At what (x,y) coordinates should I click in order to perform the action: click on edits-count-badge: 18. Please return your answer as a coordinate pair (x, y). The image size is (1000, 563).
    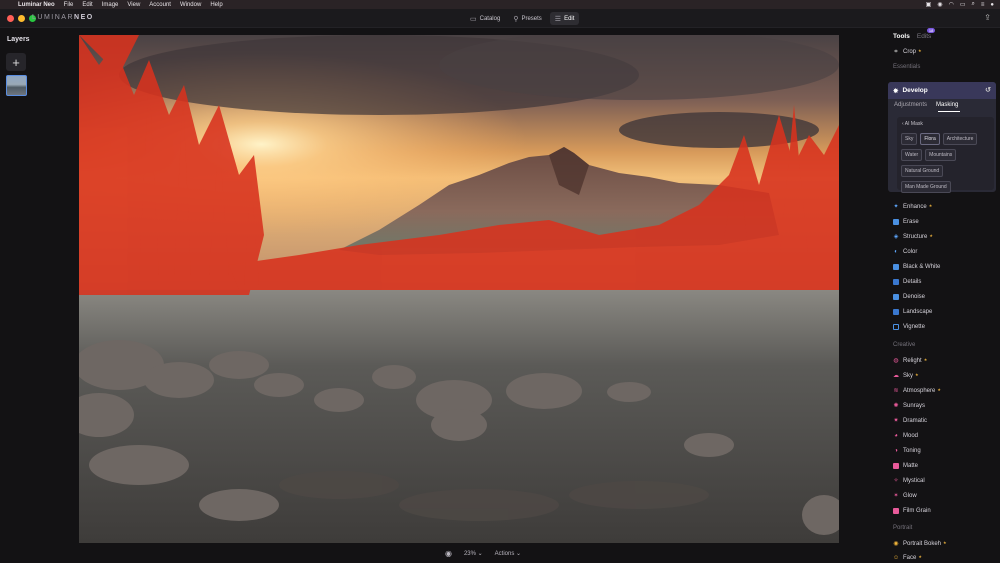
    Looking at the image, I should click on (931, 30).